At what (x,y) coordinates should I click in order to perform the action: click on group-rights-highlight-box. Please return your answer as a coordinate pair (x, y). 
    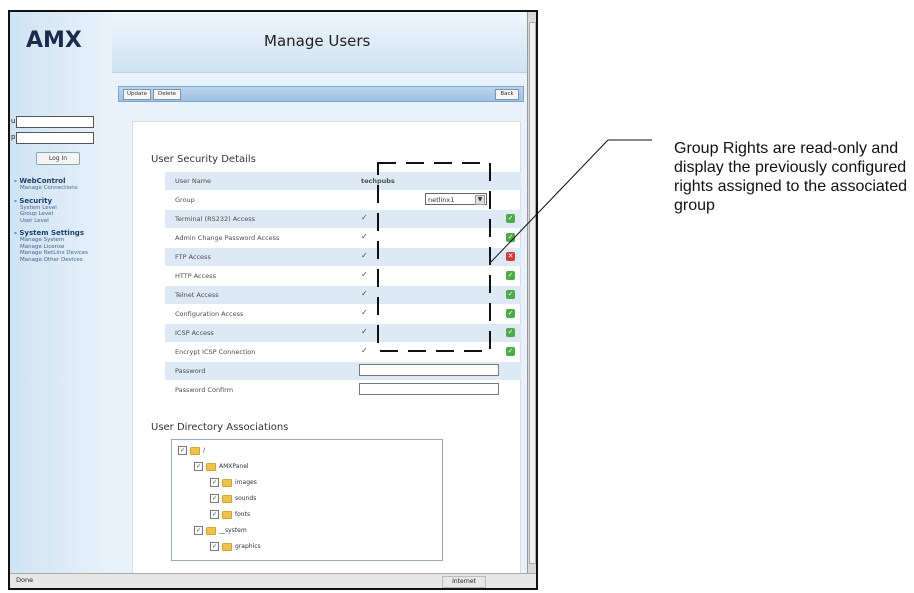
    Looking at the image, I should click on (434, 257).